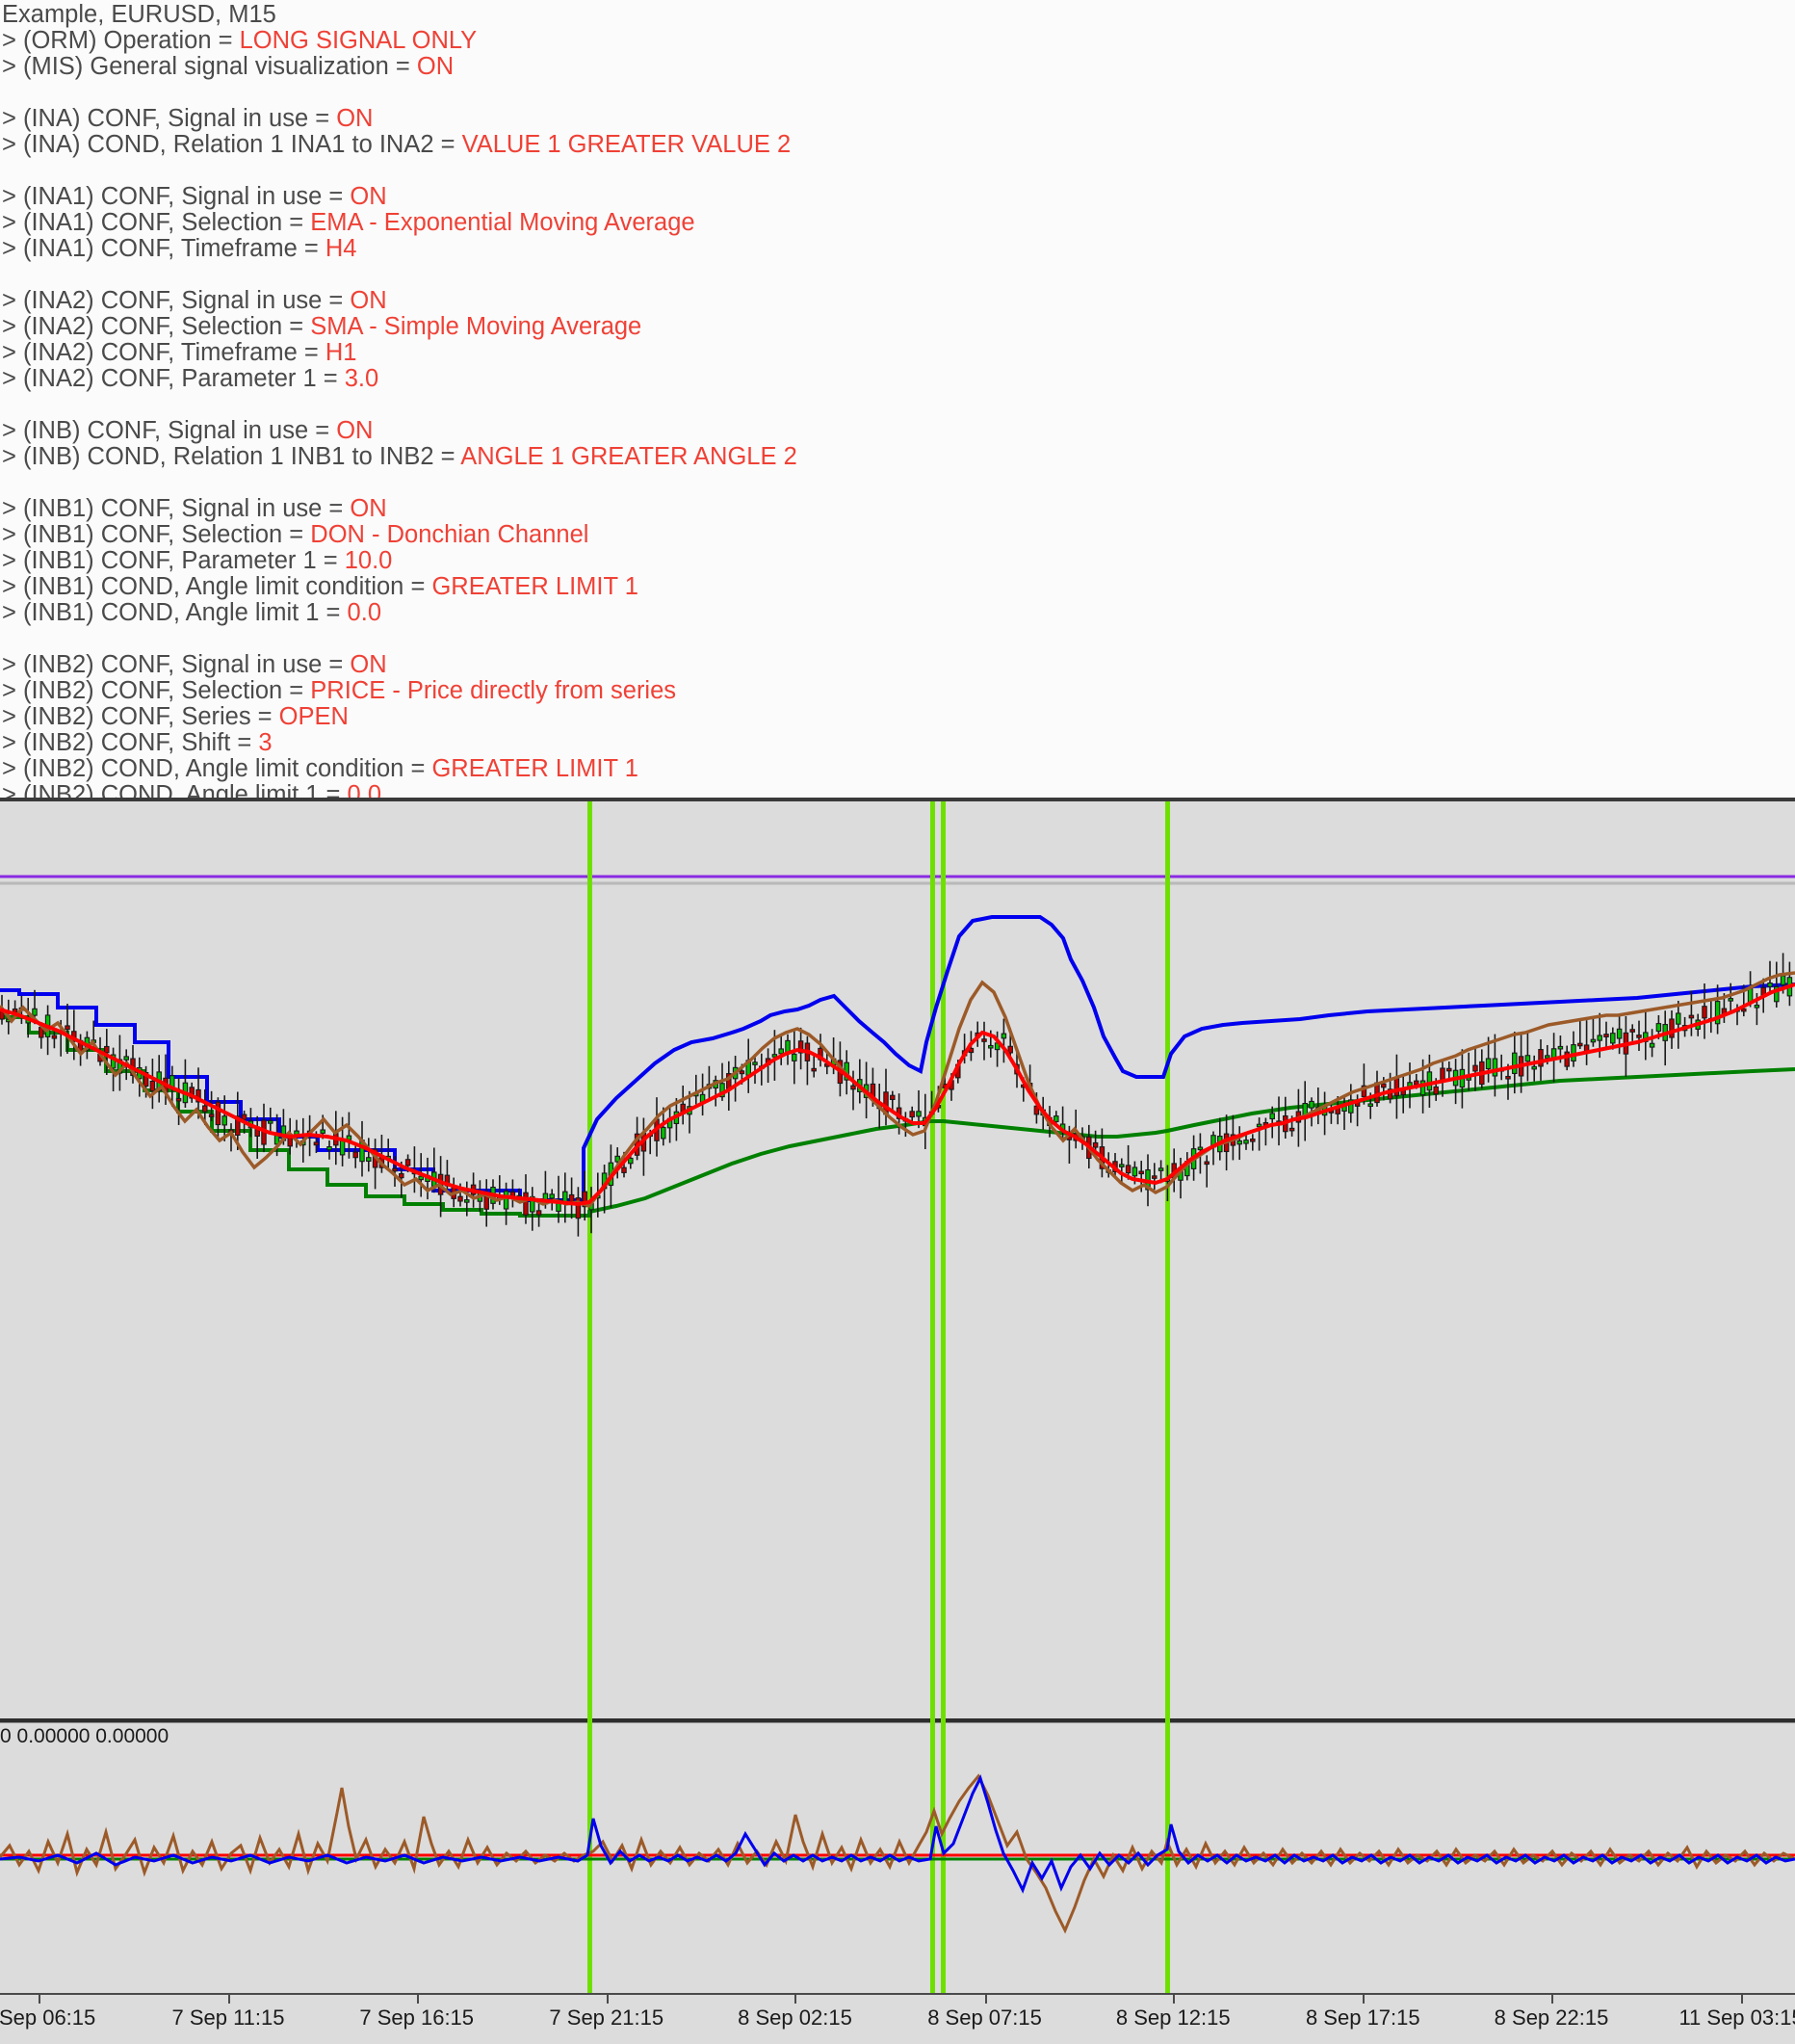 The width and height of the screenshot is (1795, 2044). I want to click on config-line-value: ANGLE 1 GREATER ANGLE 2, so click(628, 456).